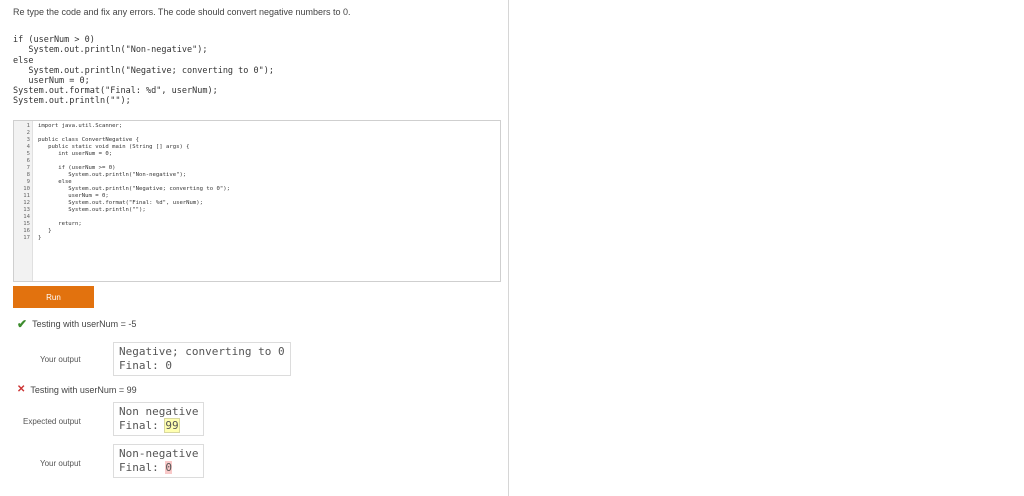 The width and height of the screenshot is (1024, 496). Describe the element at coordinates (159, 411) in the screenshot. I see `output-line: Non negative` at that location.